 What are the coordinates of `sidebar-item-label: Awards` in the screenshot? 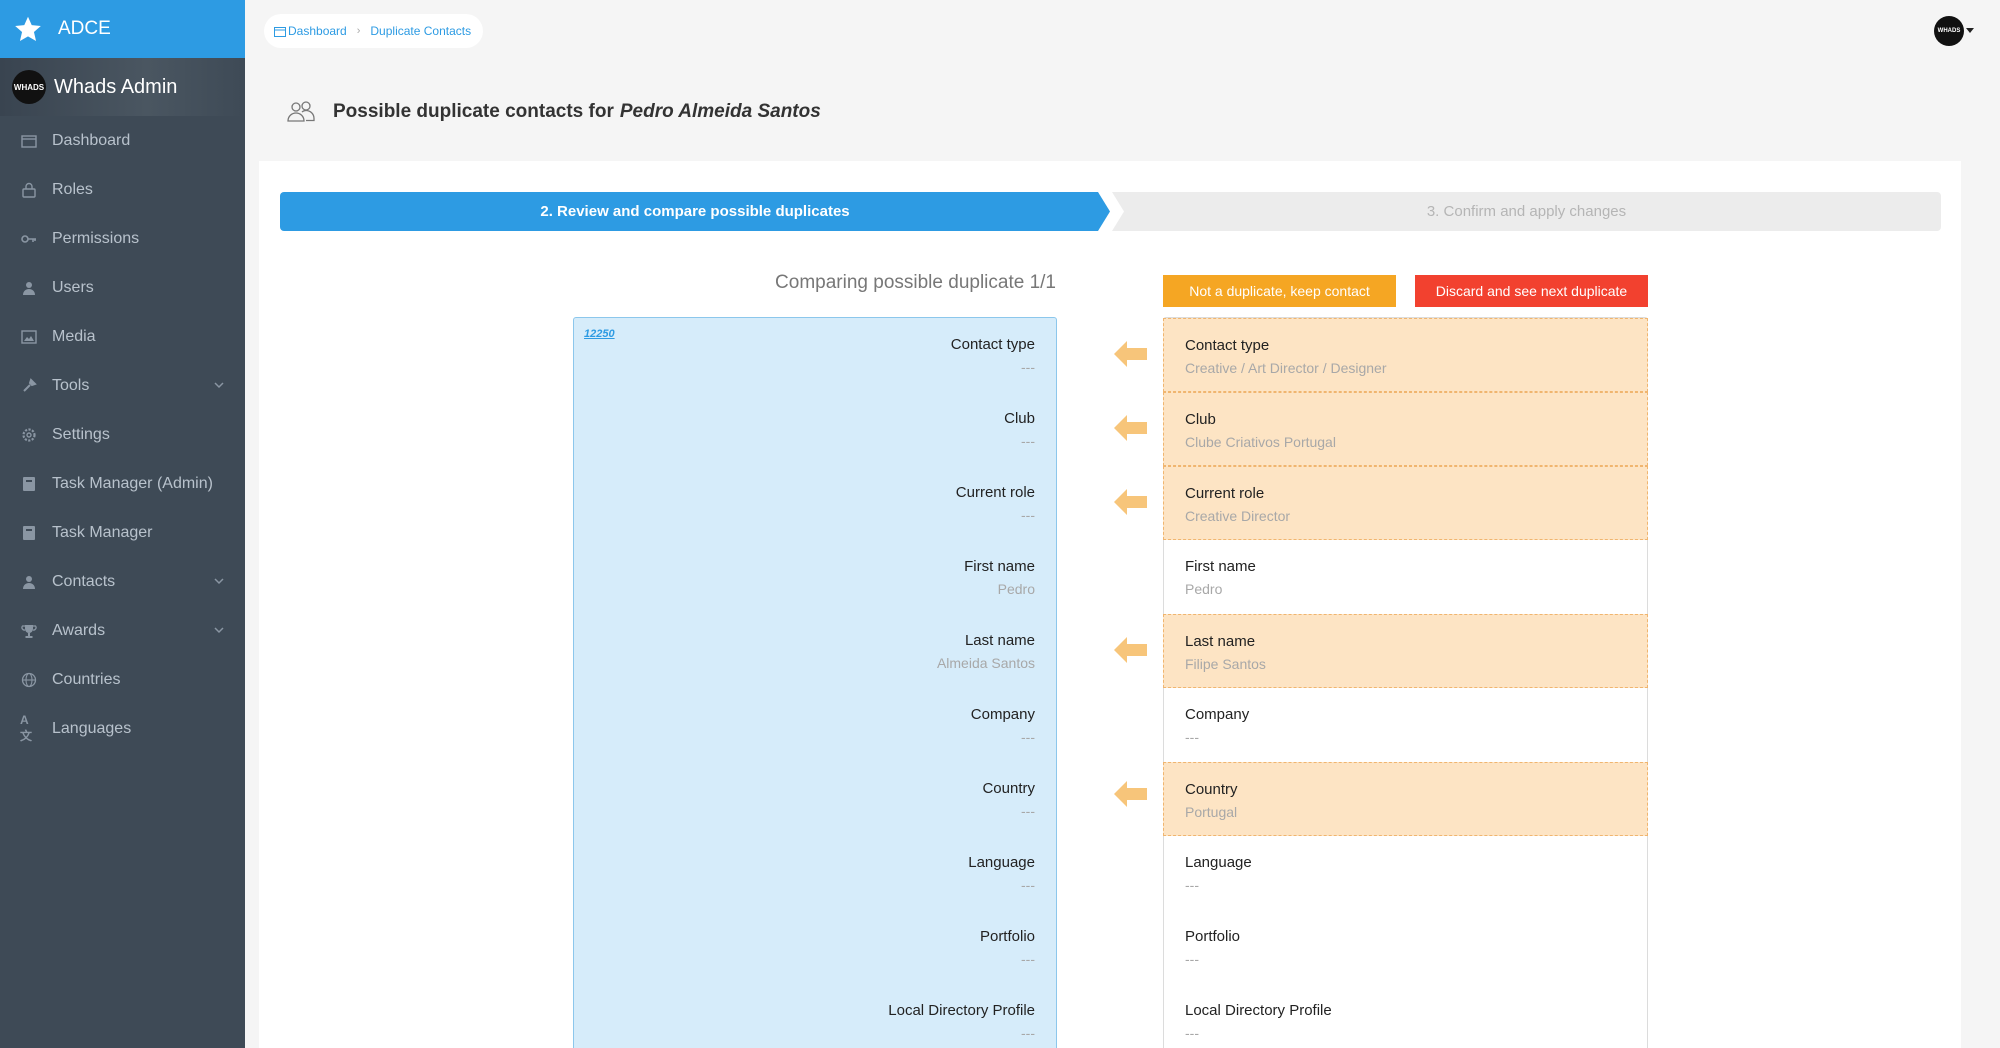 It's located at (79, 630).